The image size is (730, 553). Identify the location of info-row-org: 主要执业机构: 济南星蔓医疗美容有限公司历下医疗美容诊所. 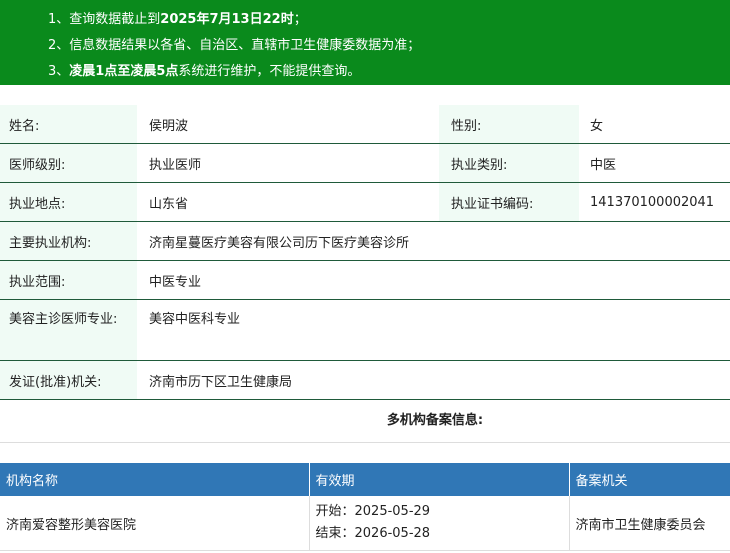
(365, 241).